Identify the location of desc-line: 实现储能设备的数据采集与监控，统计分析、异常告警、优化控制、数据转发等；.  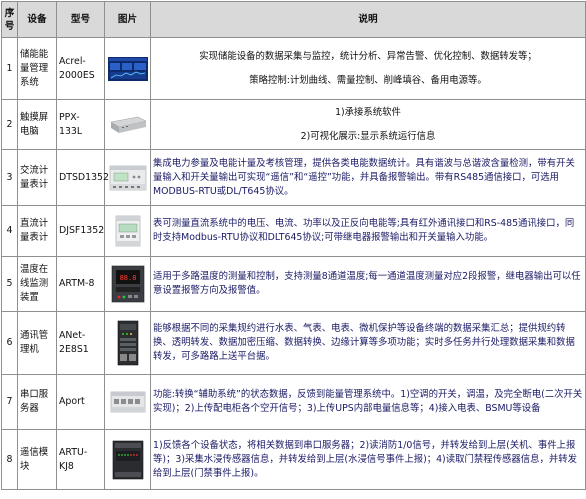
(368, 56).